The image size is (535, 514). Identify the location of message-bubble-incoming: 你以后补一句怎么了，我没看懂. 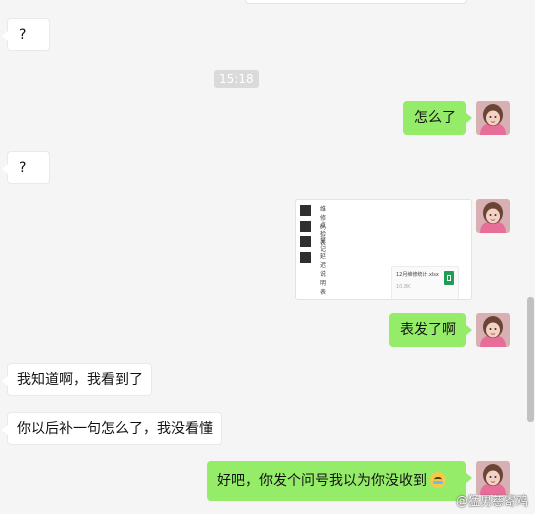
(112, 428).